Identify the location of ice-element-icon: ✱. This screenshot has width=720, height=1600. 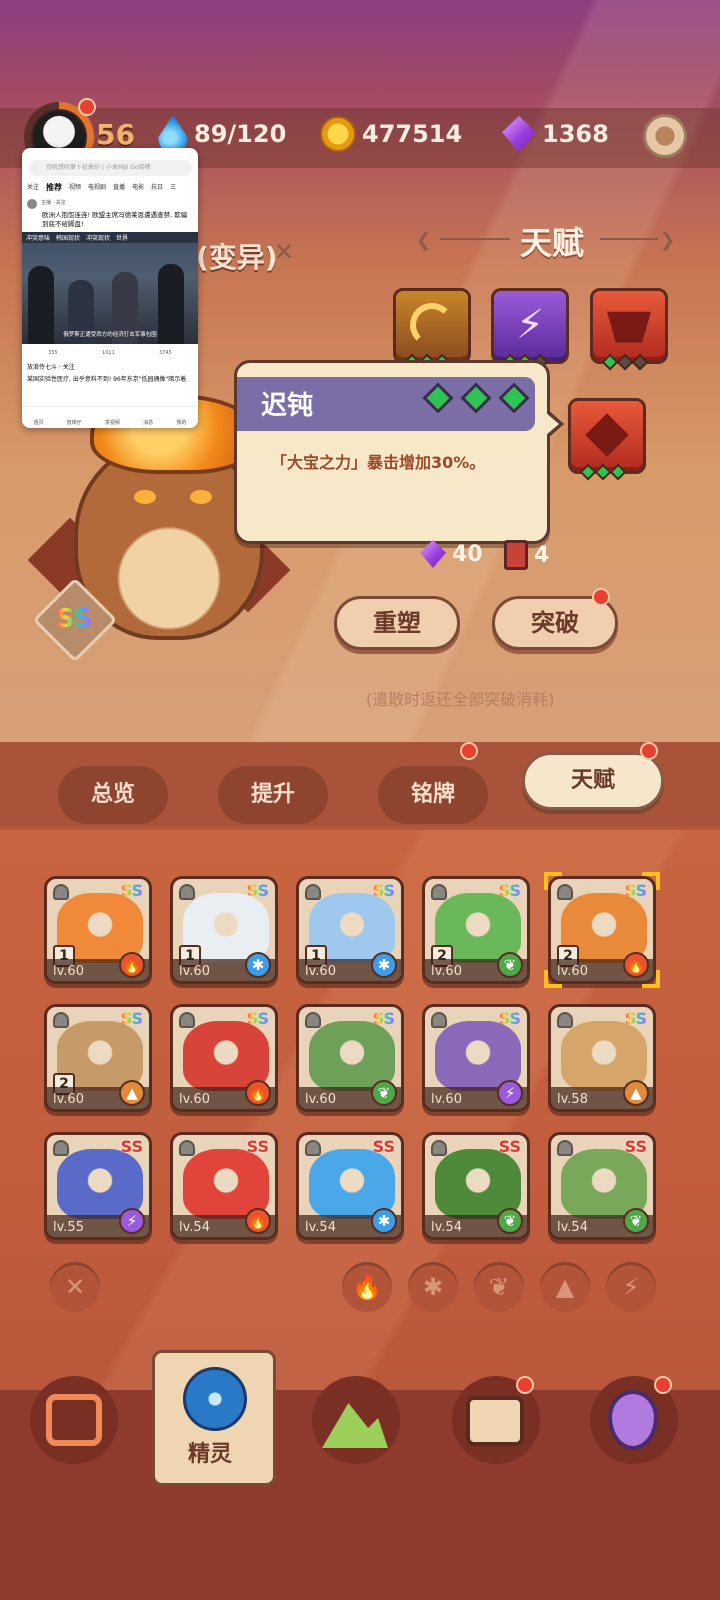
(384, 1221).